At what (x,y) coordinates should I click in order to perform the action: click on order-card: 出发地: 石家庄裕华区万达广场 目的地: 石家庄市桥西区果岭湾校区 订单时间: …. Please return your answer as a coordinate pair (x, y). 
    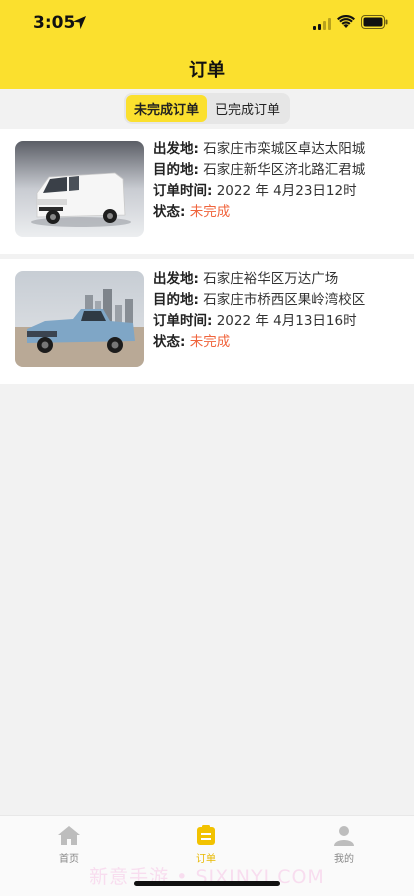
    Looking at the image, I should click on (207, 321).